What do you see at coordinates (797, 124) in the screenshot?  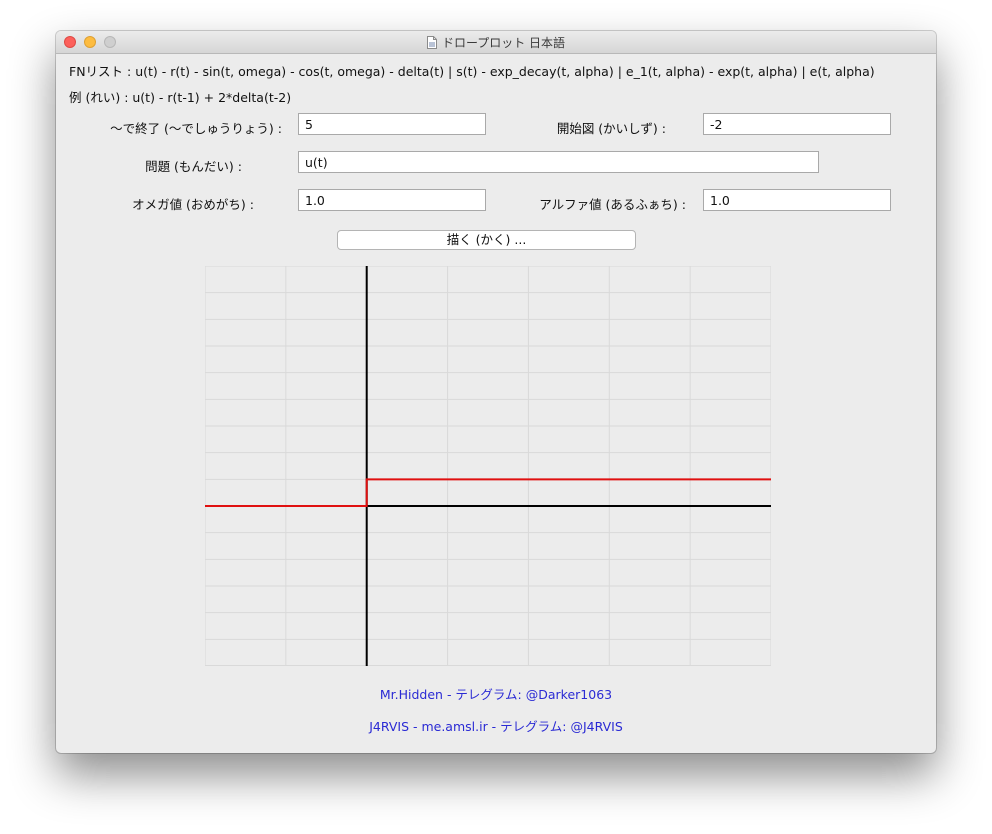 I see `start-input` at bounding box center [797, 124].